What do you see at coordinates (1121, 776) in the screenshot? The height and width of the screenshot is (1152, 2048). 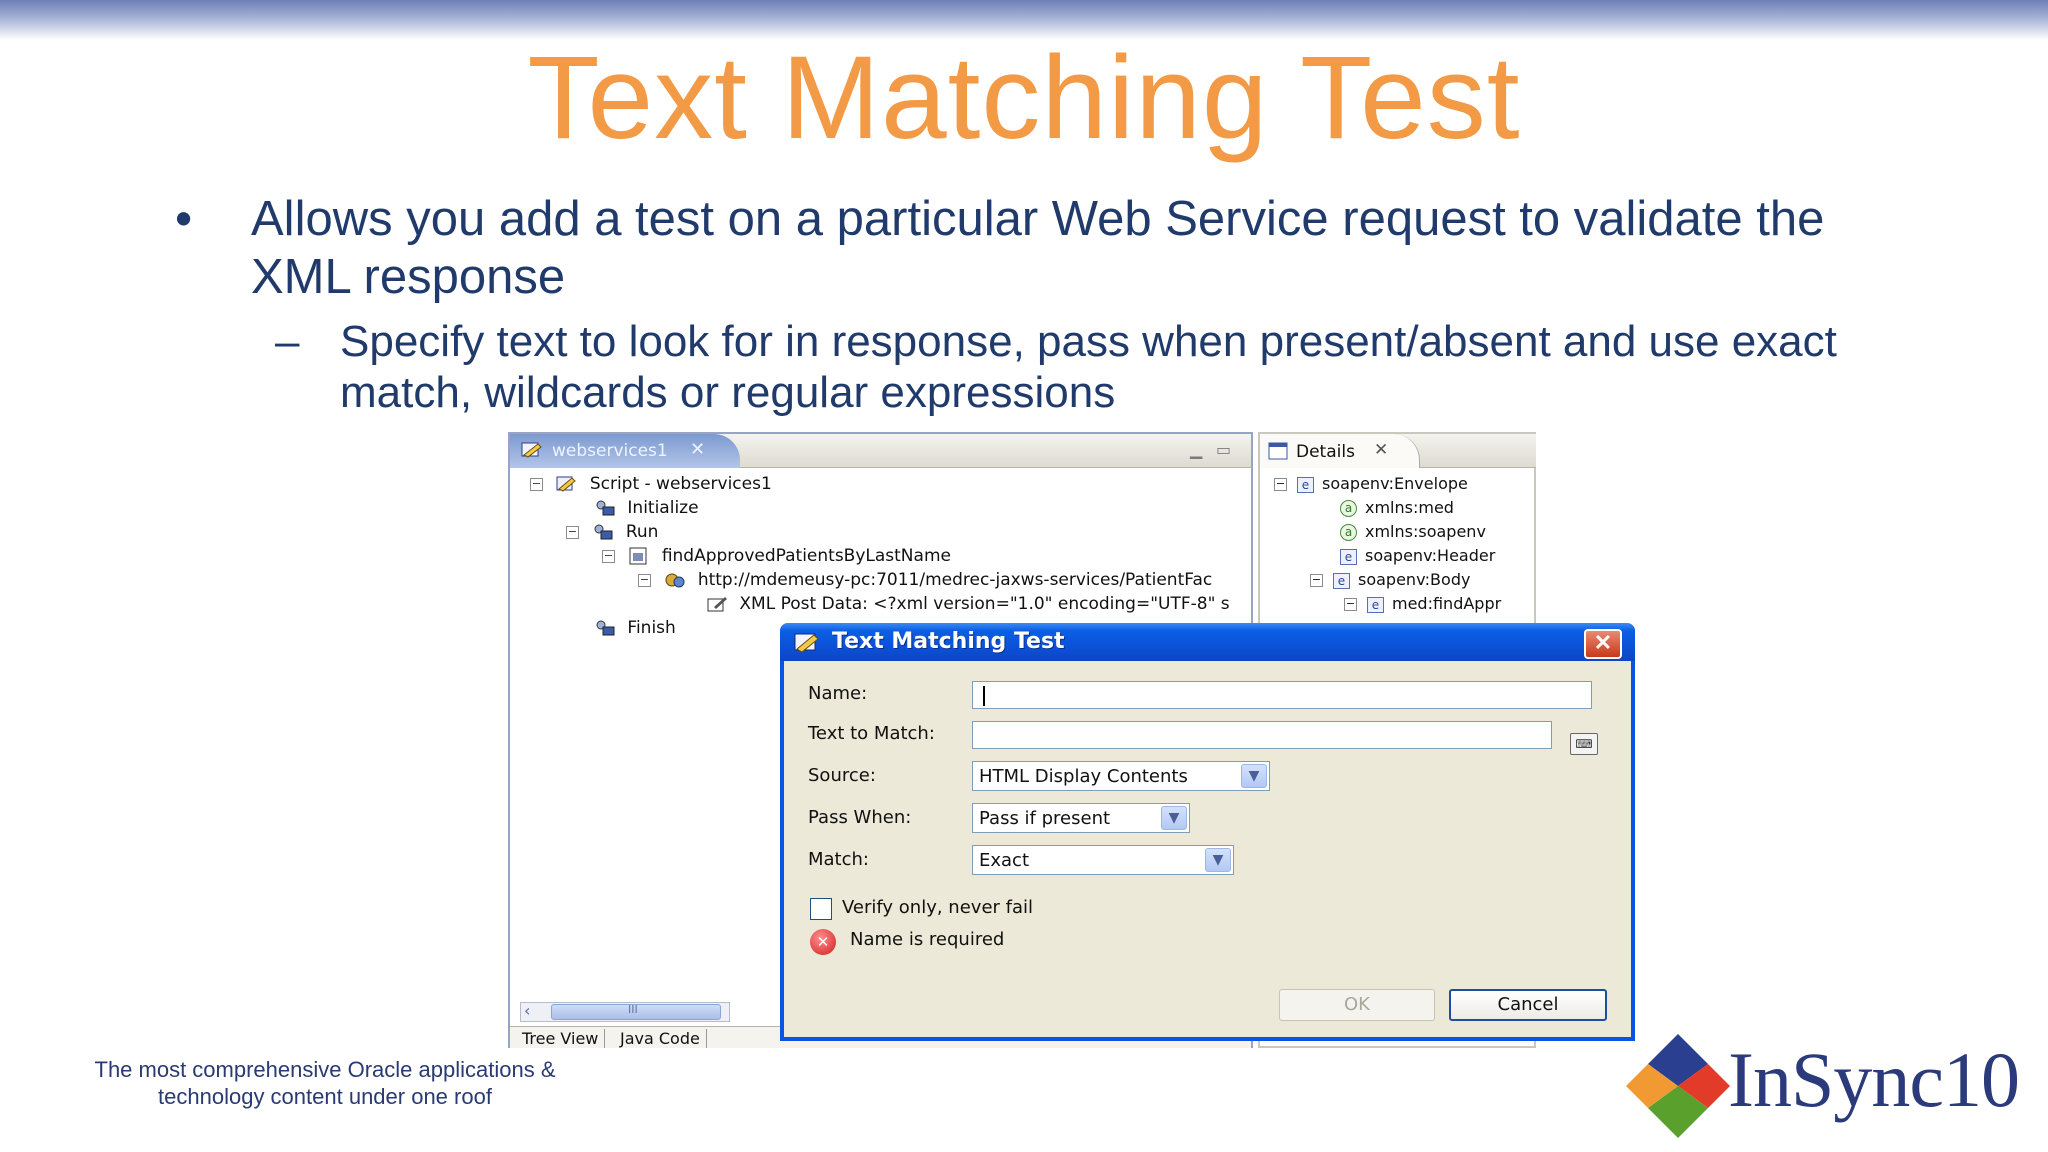 I see `source-select: HTML Display Contents ▼` at bounding box center [1121, 776].